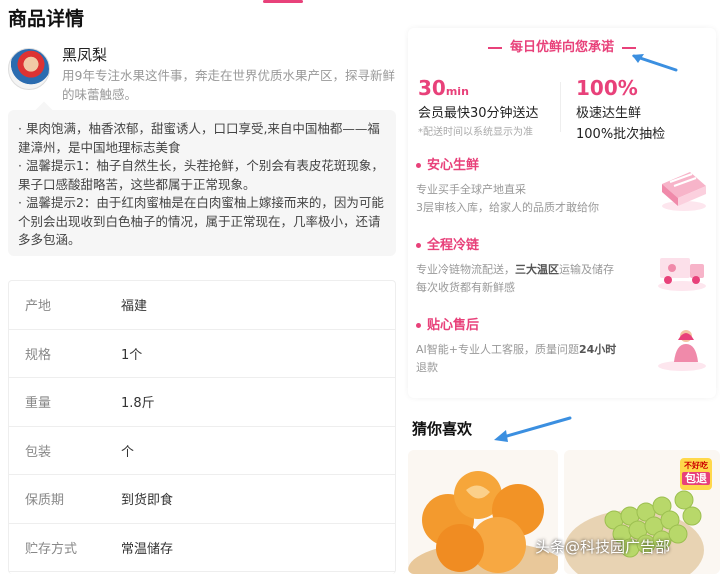 The height and width of the screenshot is (574, 720). What do you see at coordinates (607, 88) in the screenshot?
I see `stat-quality-value: 100%` at bounding box center [607, 88].